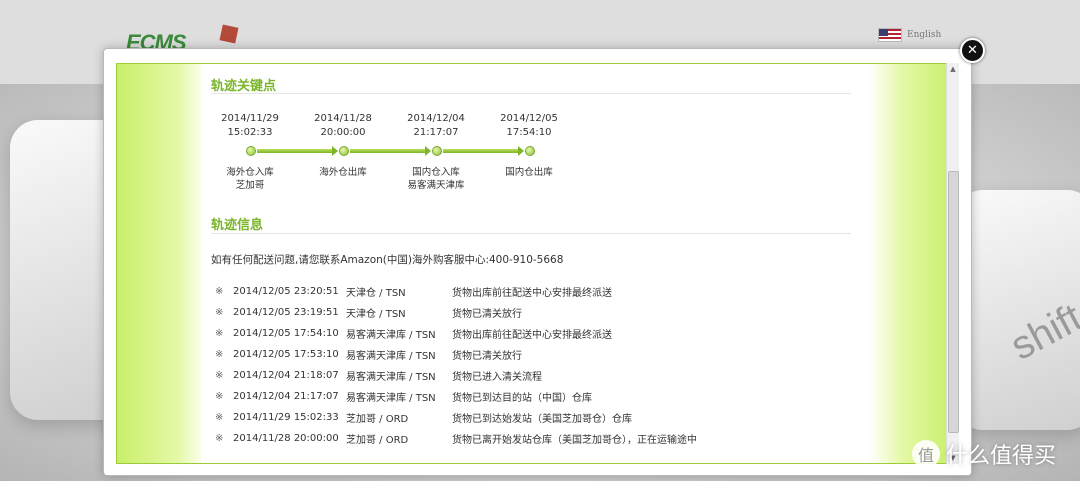 Image resolution: width=1080 pixels, height=481 pixels. What do you see at coordinates (250, 126) in the screenshot?
I see `milestone-datetime: 2014/11/29 15:02:33` at bounding box center [250, 126].